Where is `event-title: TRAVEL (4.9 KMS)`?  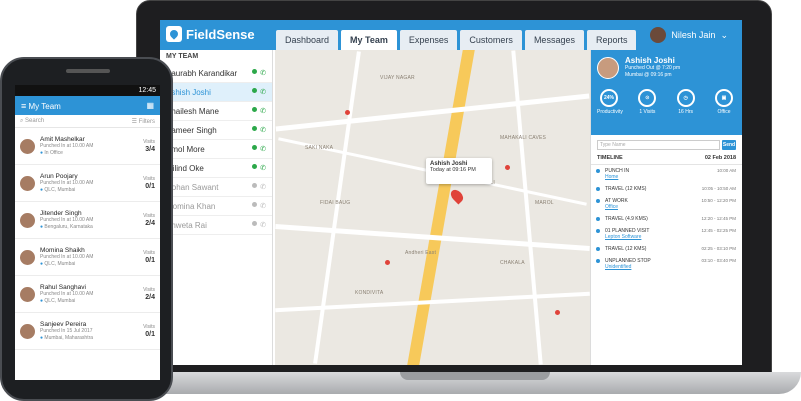
event-title: TRAVEL (4.9 KMS) is located at coordinates (626, 219).